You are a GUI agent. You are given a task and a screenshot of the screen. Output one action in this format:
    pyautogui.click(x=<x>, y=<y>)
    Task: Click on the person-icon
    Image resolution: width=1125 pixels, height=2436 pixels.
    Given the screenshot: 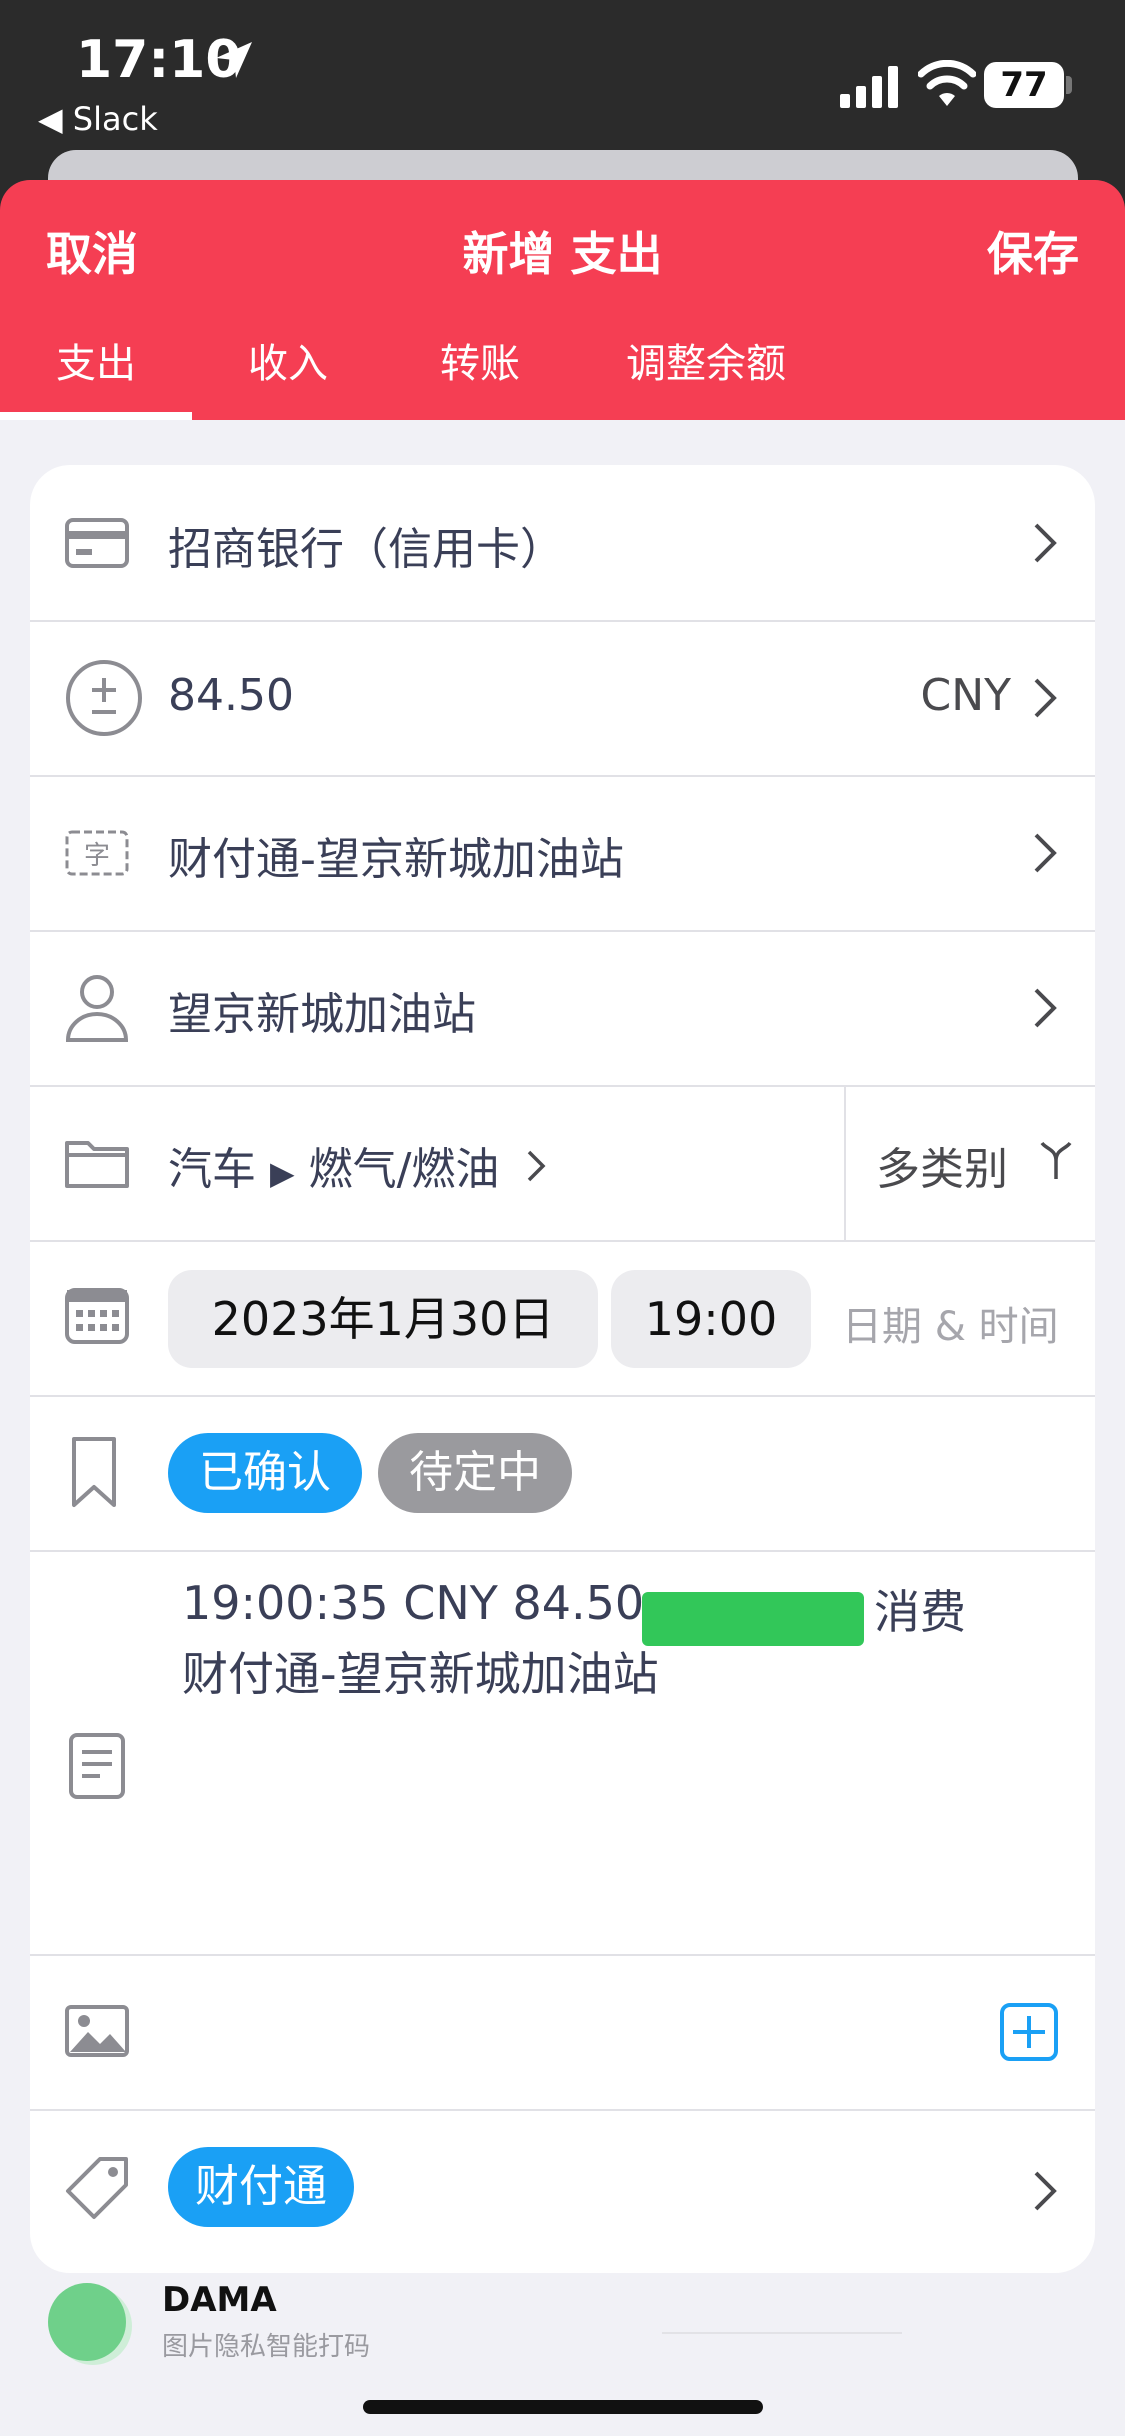 What is the action you would take?
    pyautogui.click(x=97, y=1008)
    